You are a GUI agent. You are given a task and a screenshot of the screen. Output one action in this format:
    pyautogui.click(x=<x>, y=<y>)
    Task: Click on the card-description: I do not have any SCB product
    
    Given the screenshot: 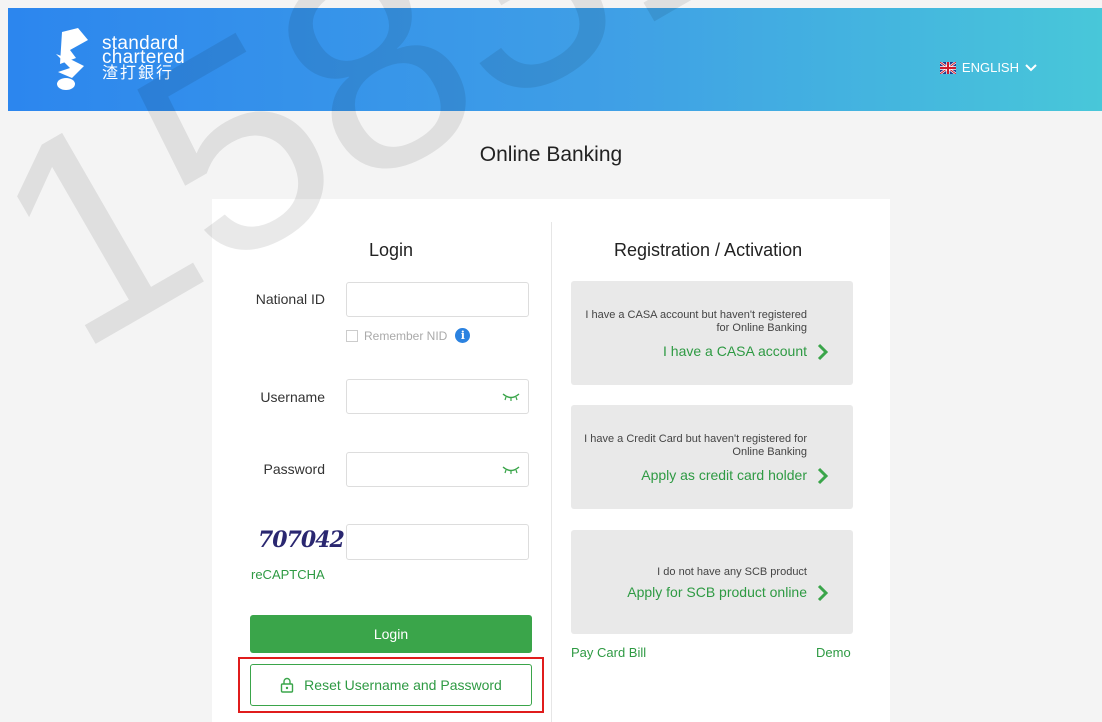 What is the action you would take?
    pyautogui.click(x=732, y=572)
    